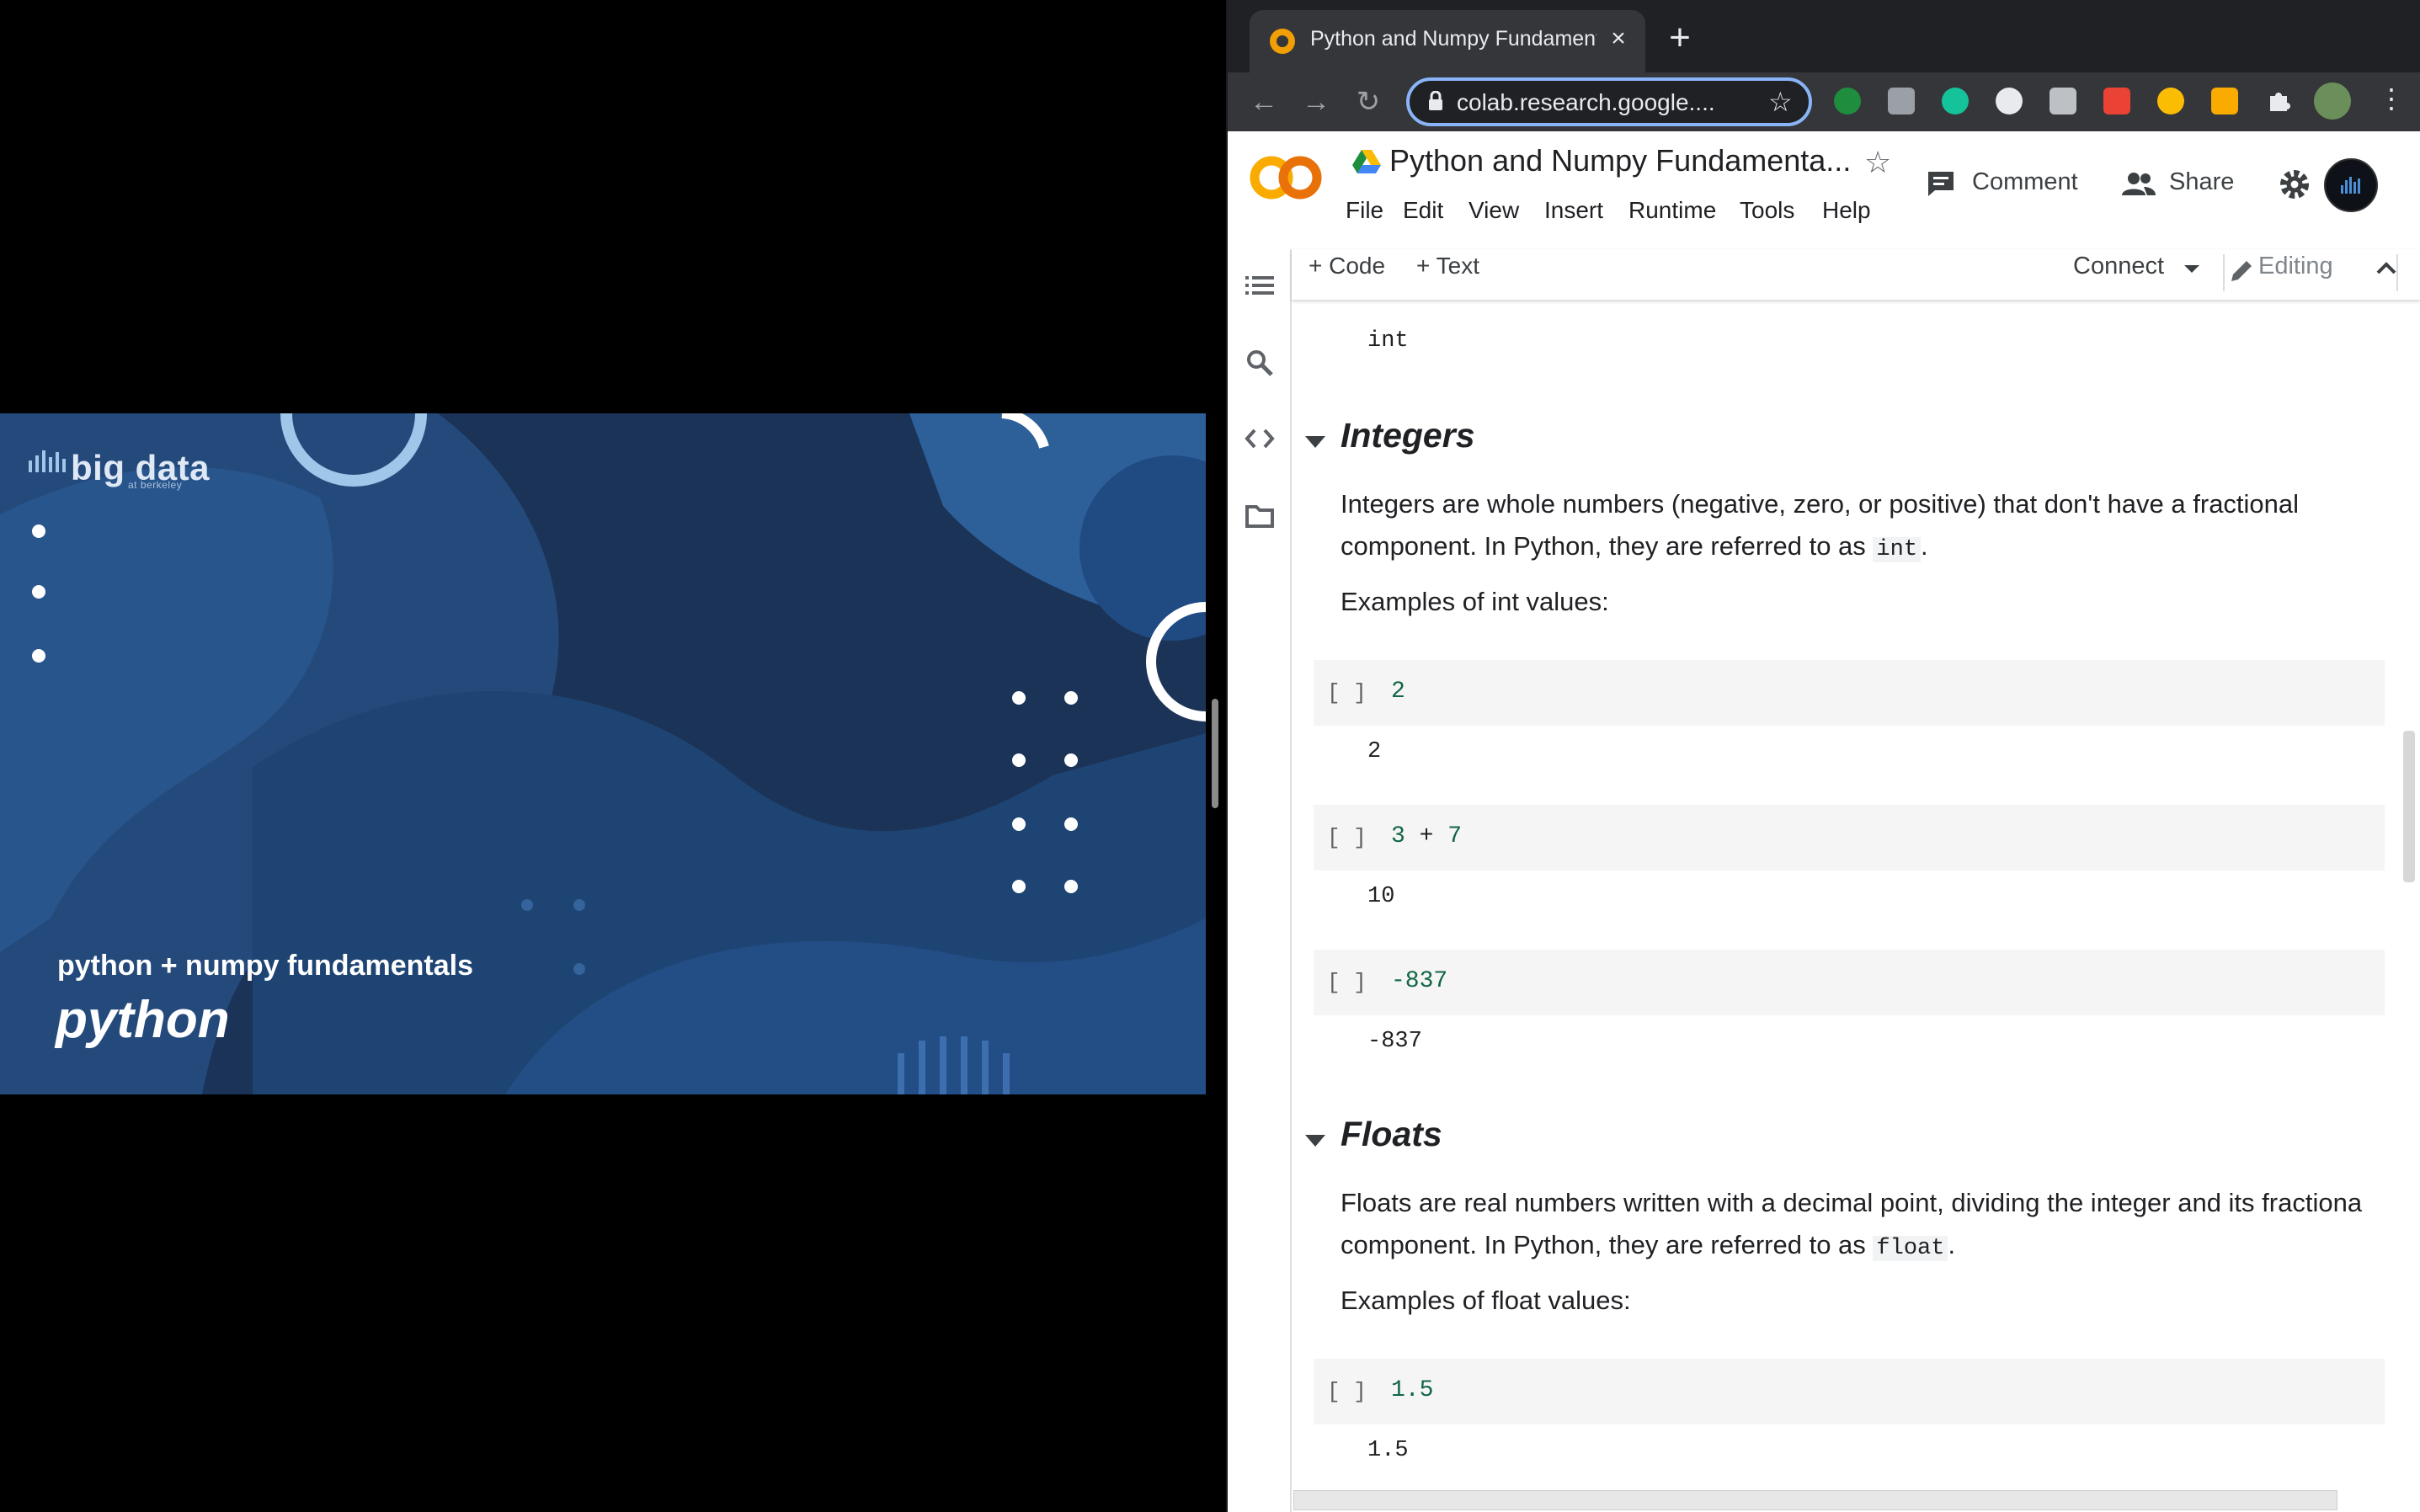 This screenshot has width=2420, height=1512. I want to click on inline-code: int, so click(1898, 550).